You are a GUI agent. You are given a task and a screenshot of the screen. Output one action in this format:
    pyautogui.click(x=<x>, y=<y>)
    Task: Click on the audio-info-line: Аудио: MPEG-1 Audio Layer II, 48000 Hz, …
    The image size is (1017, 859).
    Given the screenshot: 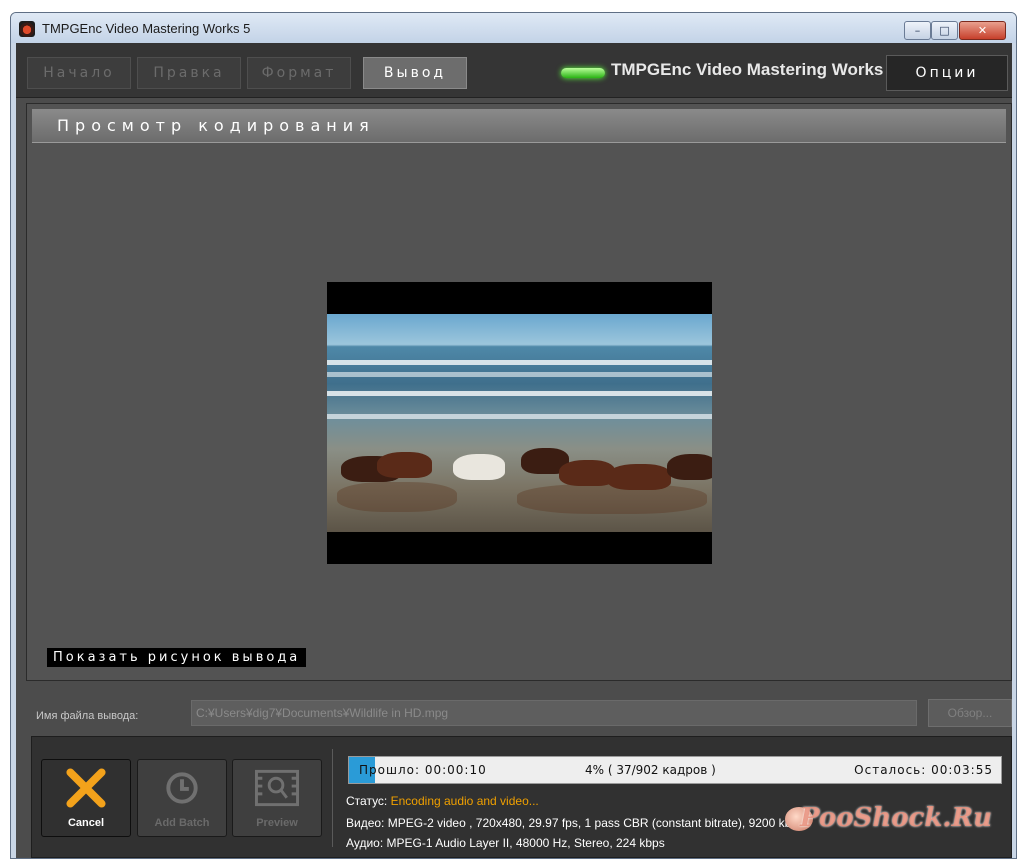 What is the action you would take?
    pyautogui.click(x=505, y=843)
    